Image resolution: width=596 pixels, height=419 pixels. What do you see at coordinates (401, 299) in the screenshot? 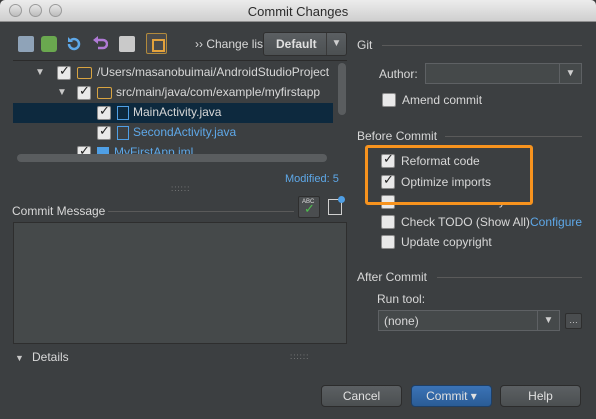
I see `run-tool-label: Run tool:` at bounding box center [401, 299].